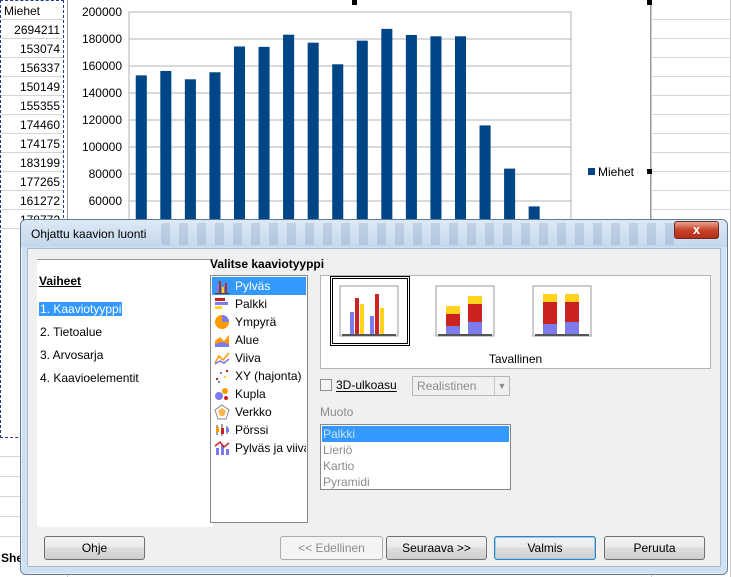 The image size is (731, 577). I want to click on finish-button: Valmis, so click(545, 548).